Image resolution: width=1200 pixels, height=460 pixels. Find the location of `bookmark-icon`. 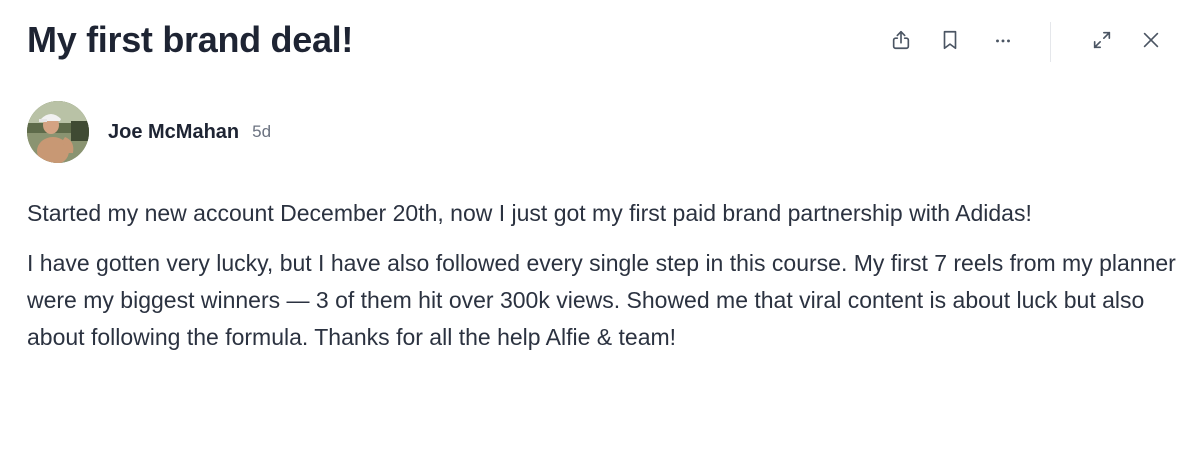

bookmark-icon is located at coordinates (950, 40).